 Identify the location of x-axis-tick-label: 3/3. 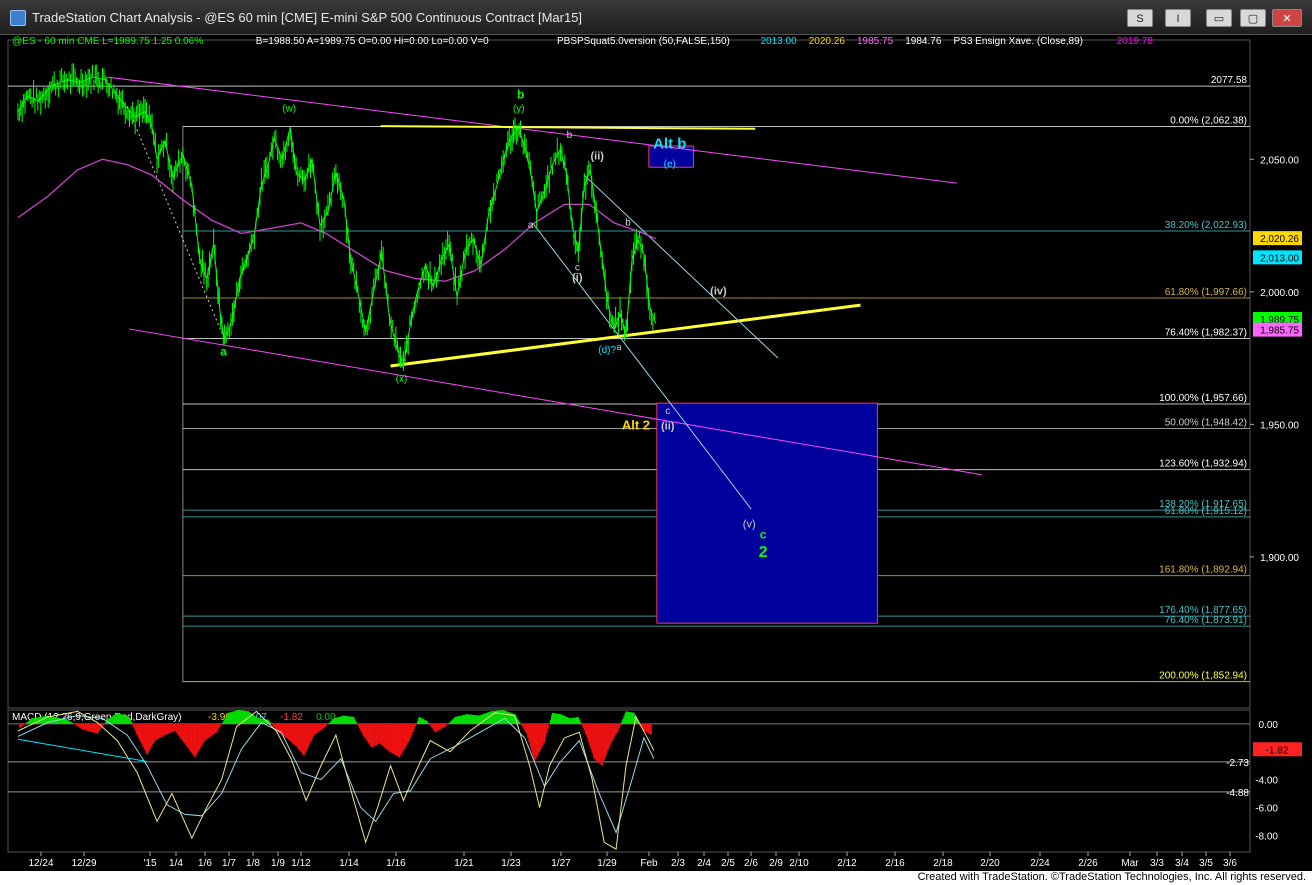
(1157, 863).